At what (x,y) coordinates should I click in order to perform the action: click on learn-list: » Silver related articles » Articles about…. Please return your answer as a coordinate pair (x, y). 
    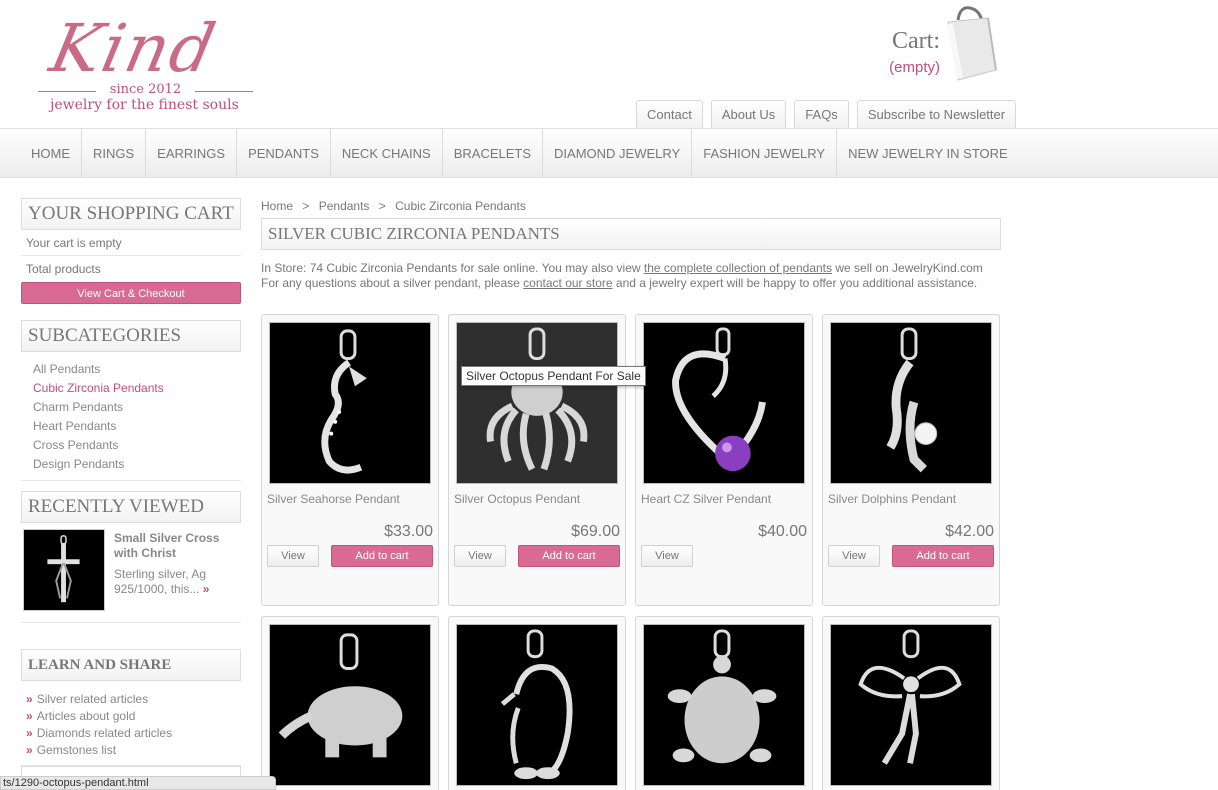
    Looking at the image, I should click on (131, 723).